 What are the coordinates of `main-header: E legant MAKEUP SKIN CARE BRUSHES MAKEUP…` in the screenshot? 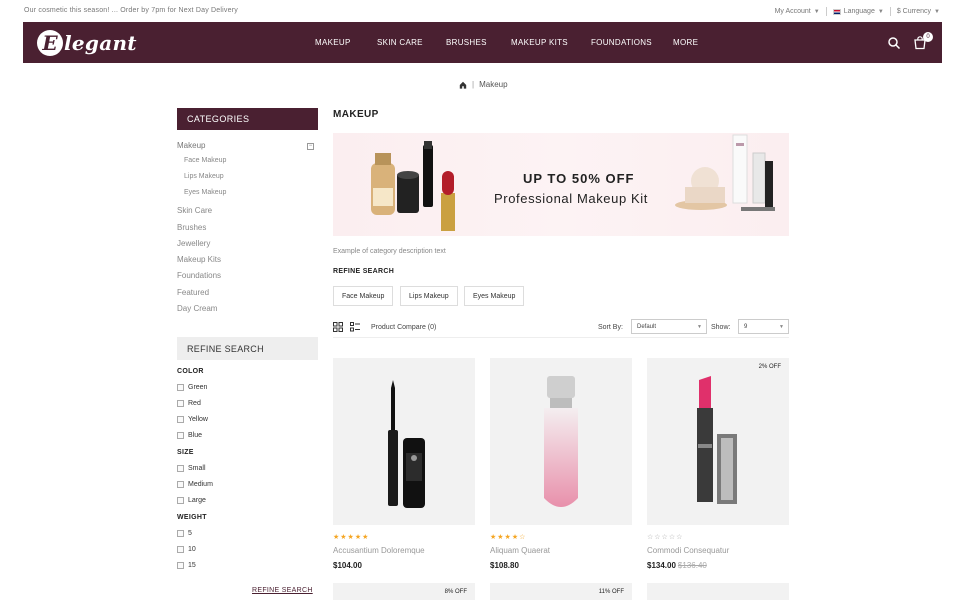 It's located at (482, 42).